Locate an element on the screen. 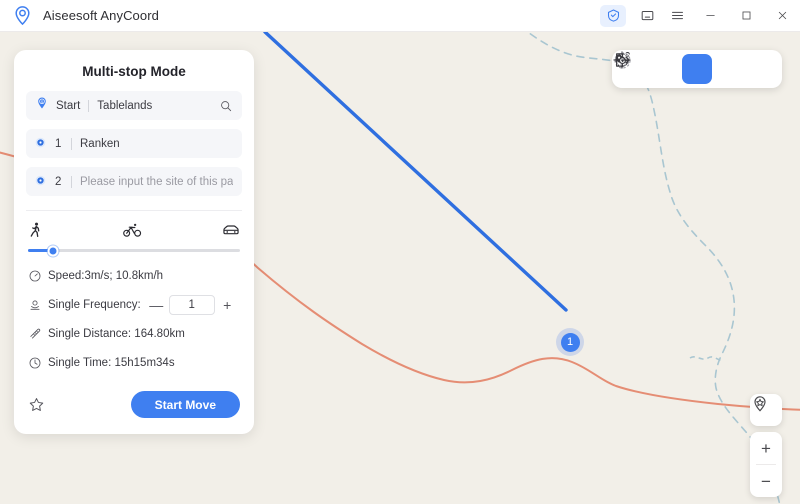 The image size is (800, 504). multi-stop-mode-icon is located at coordinates (663, 68).